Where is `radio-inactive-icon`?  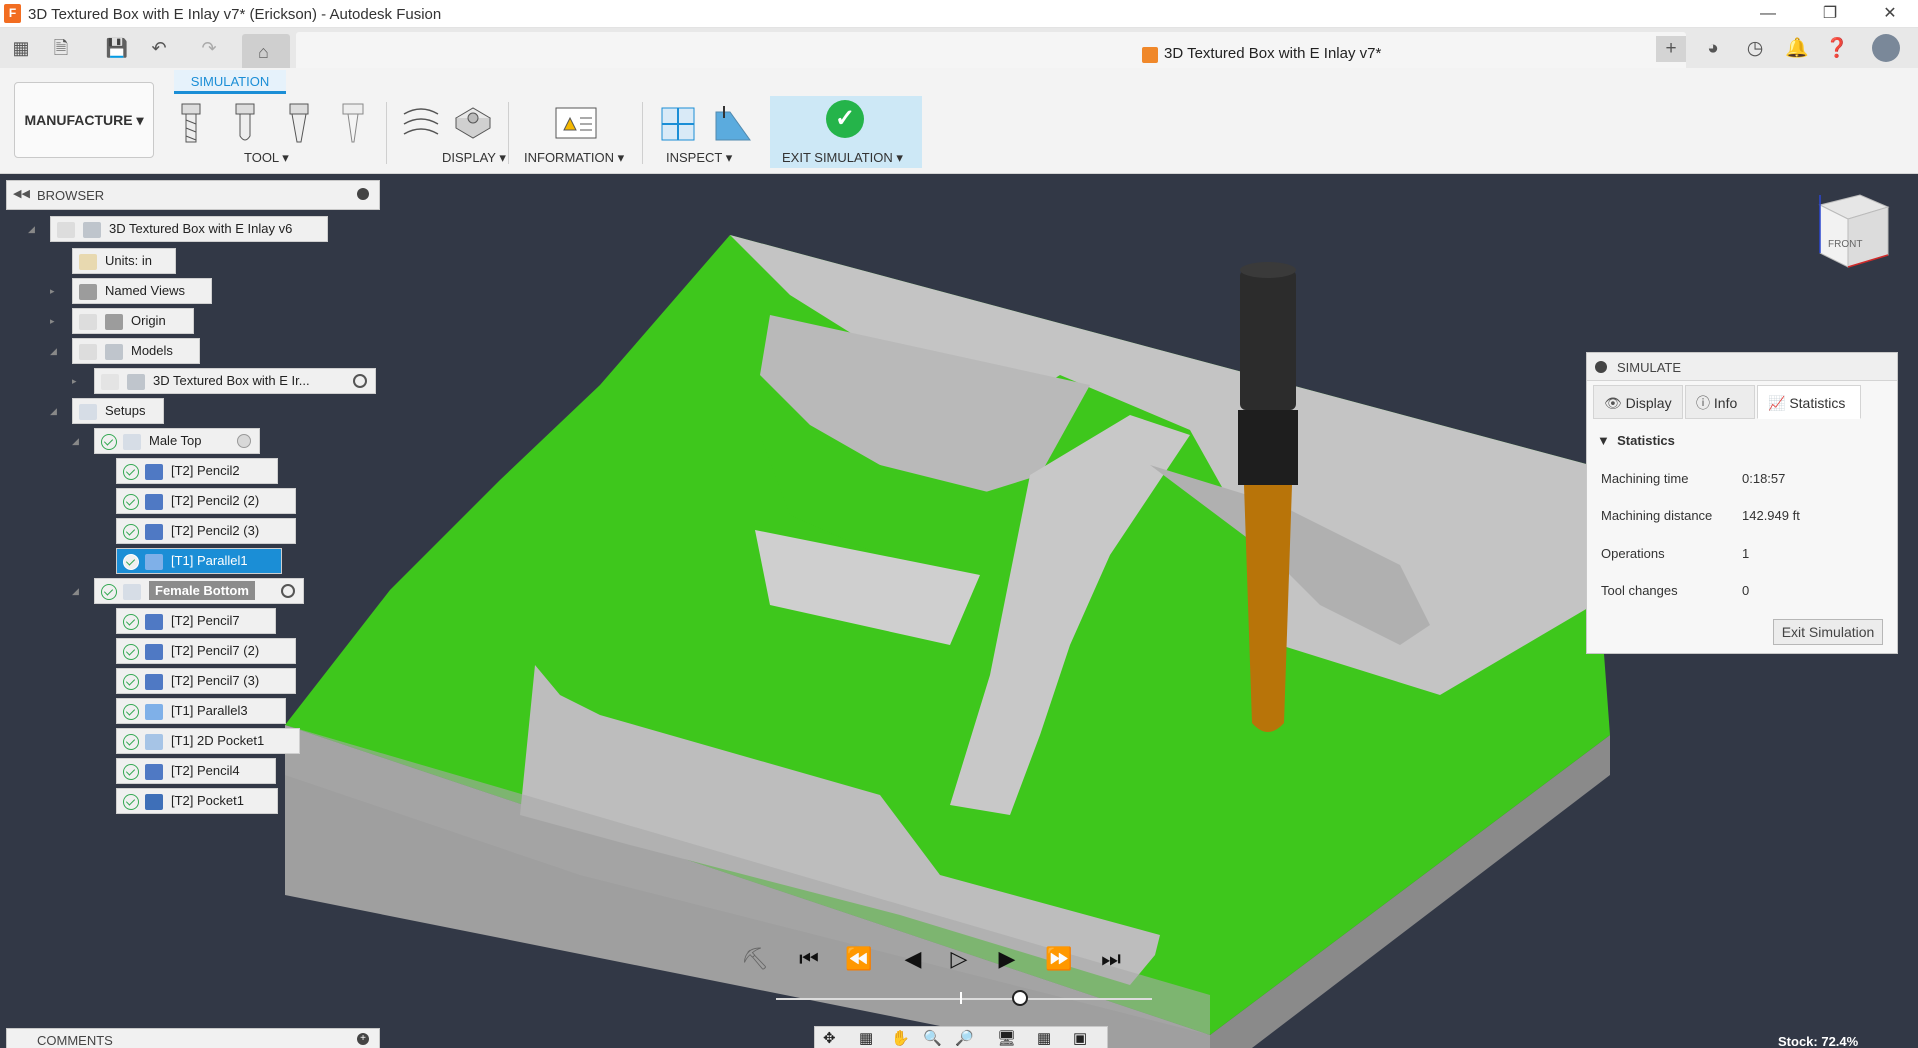
radio-inactive-icon is located at coordinates (244, 441).